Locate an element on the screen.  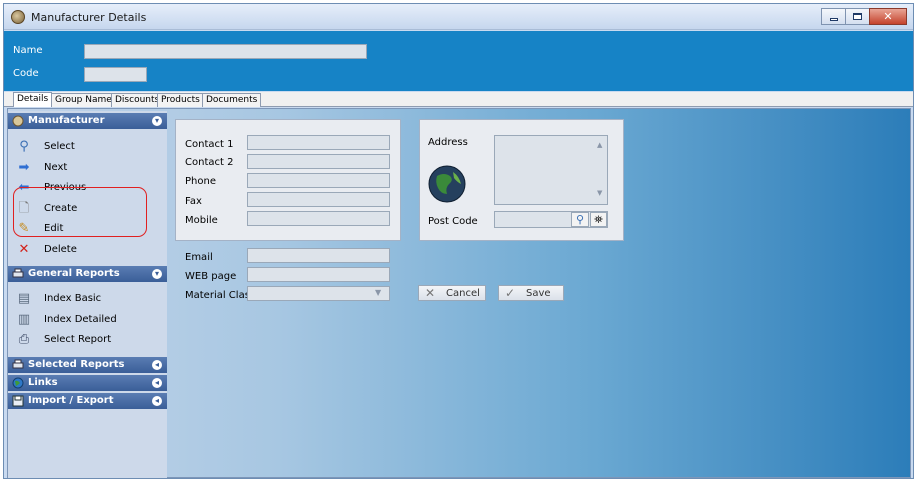
sidebar-item-index-basic: ▤ Index Basic is located at coordinates (87, 299).